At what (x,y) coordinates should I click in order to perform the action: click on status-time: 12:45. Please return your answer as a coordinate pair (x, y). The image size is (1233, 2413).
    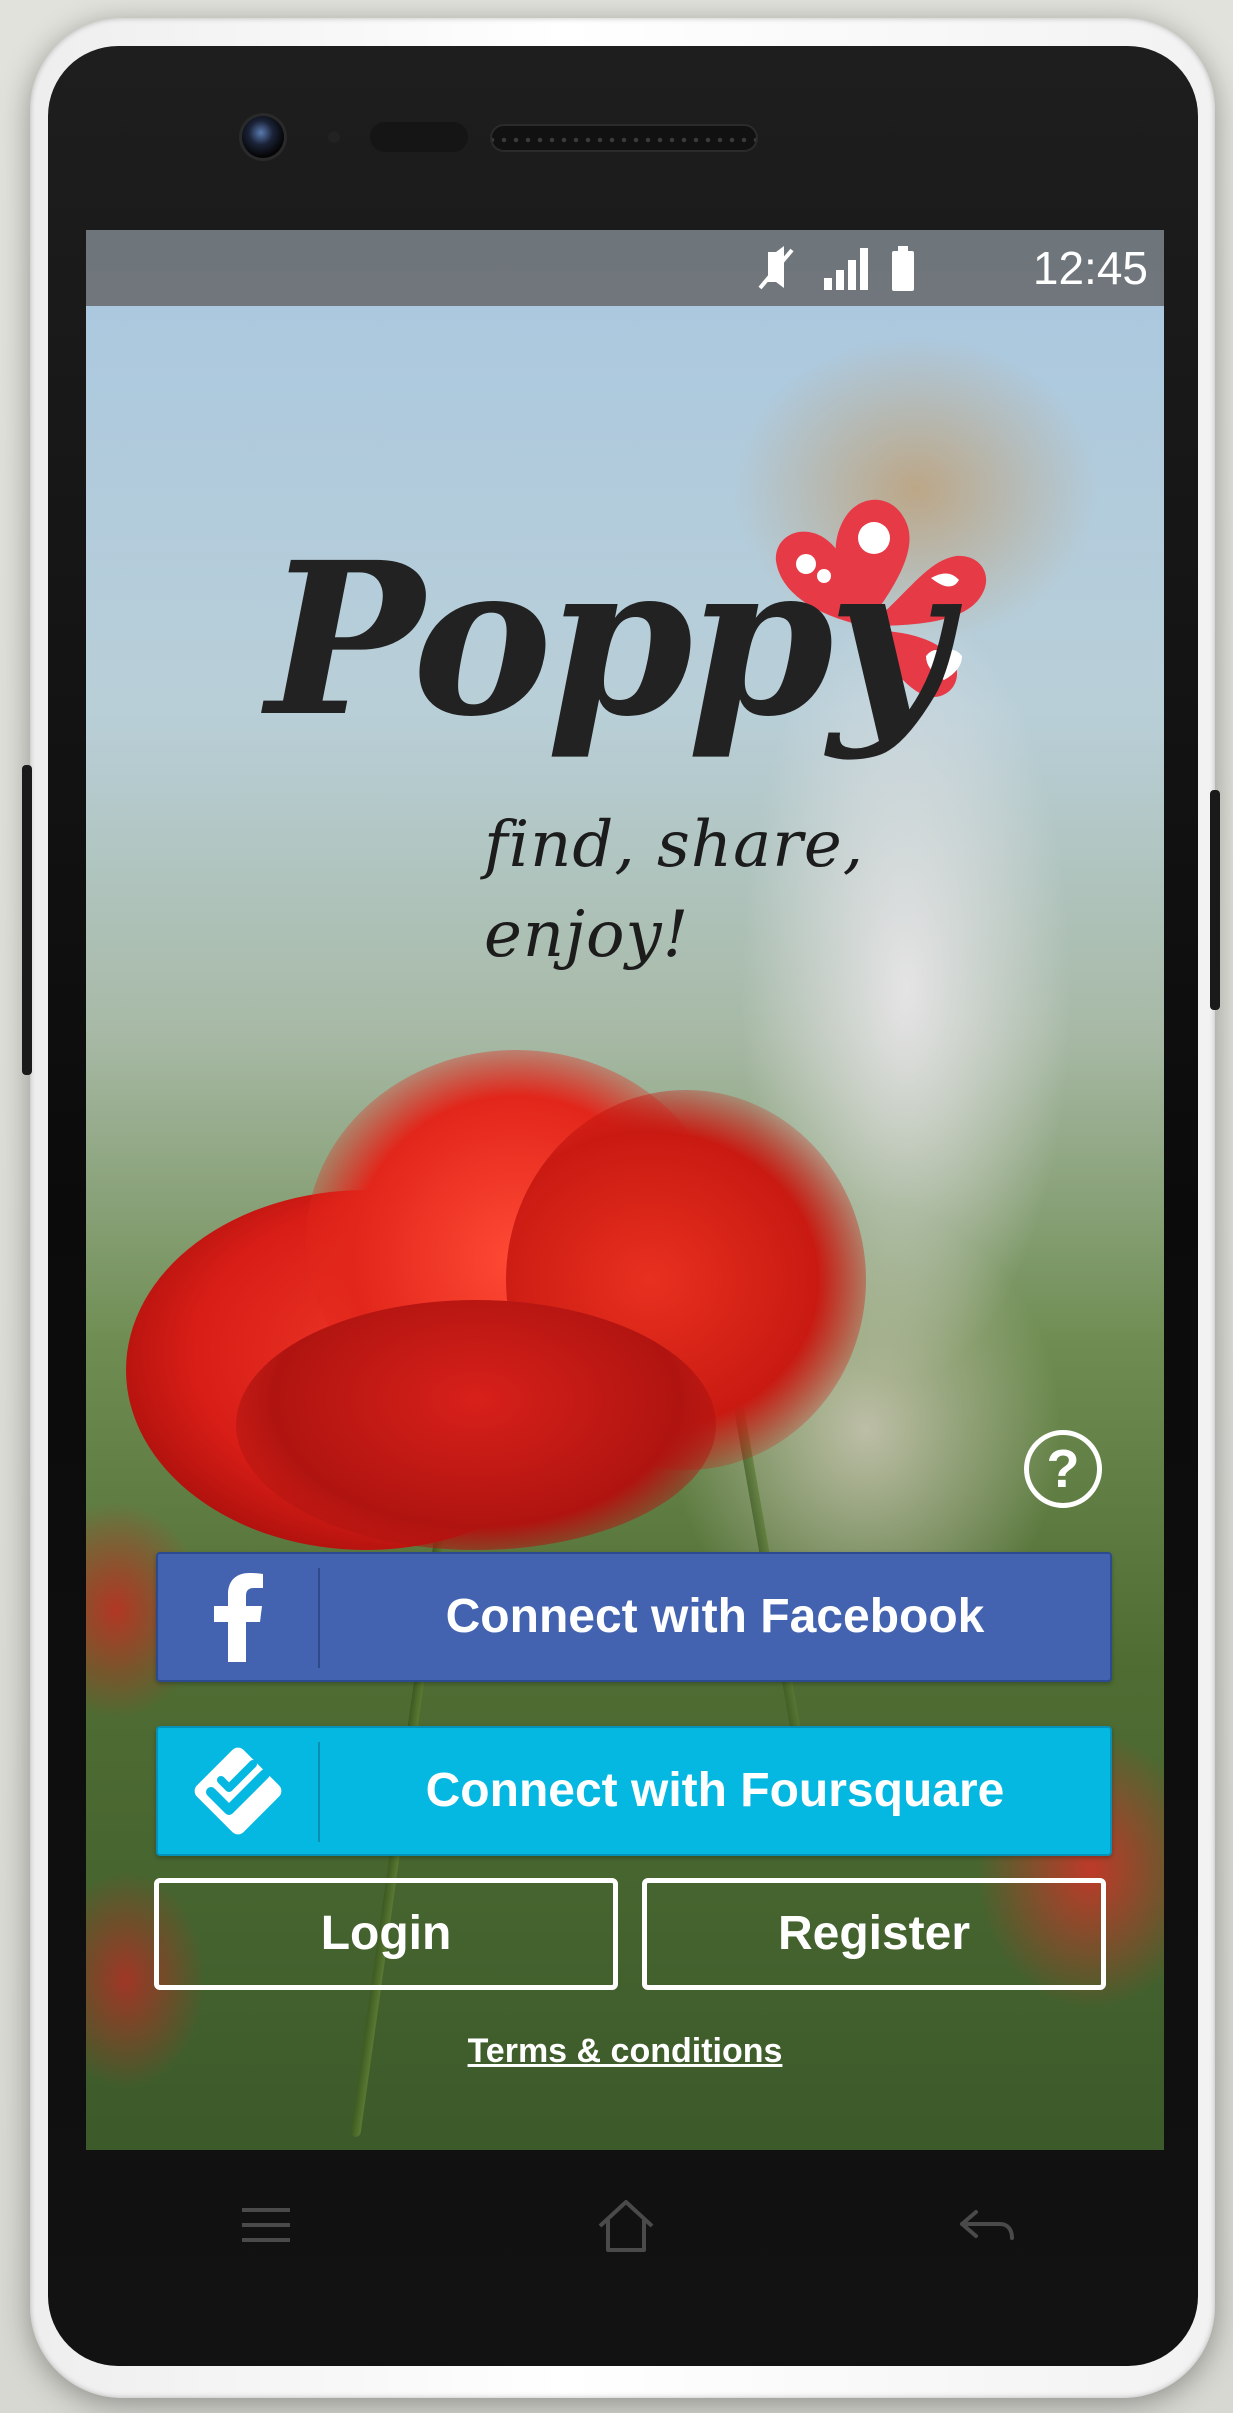
    Looking at the image, I should click on (1090, 268).